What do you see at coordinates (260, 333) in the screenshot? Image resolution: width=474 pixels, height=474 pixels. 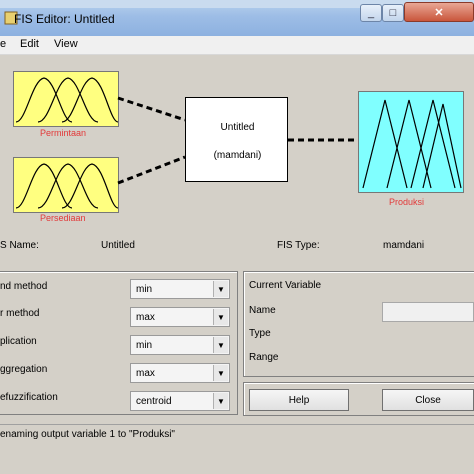 I see `variable-type-label: Type` at bounding box center [260, 333].